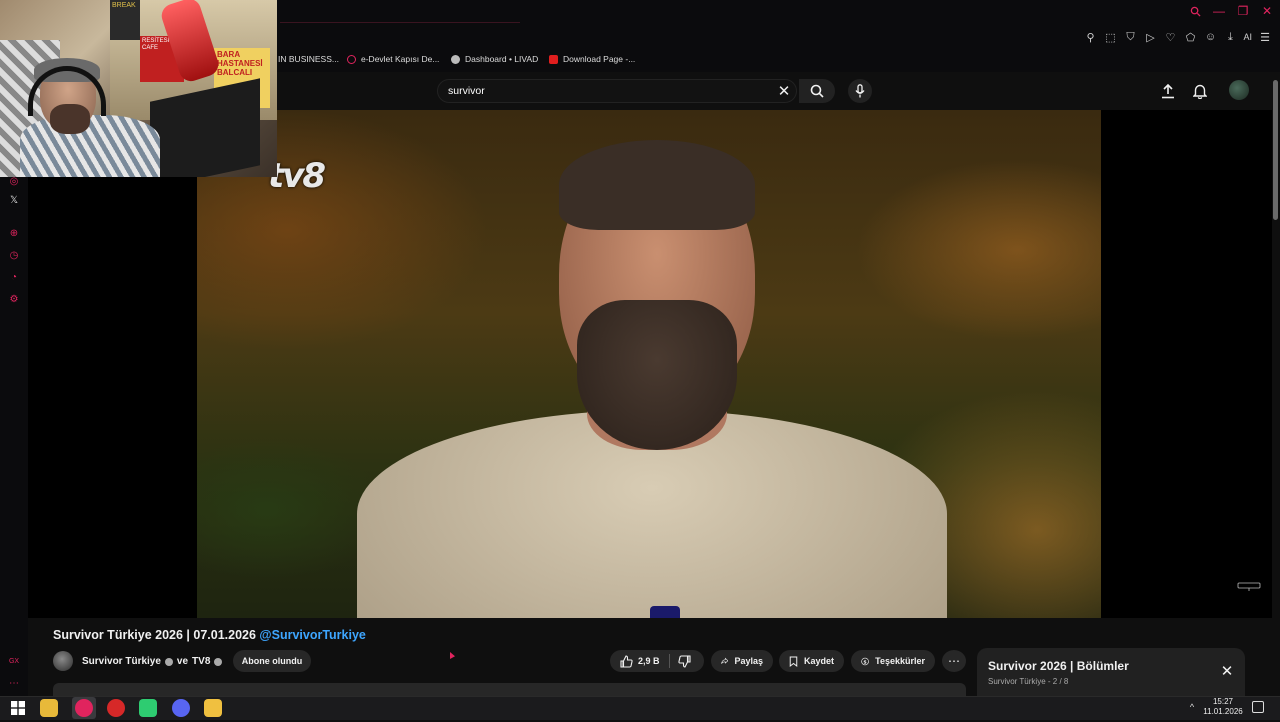  I want to click on share-icon, so click(725, 660).